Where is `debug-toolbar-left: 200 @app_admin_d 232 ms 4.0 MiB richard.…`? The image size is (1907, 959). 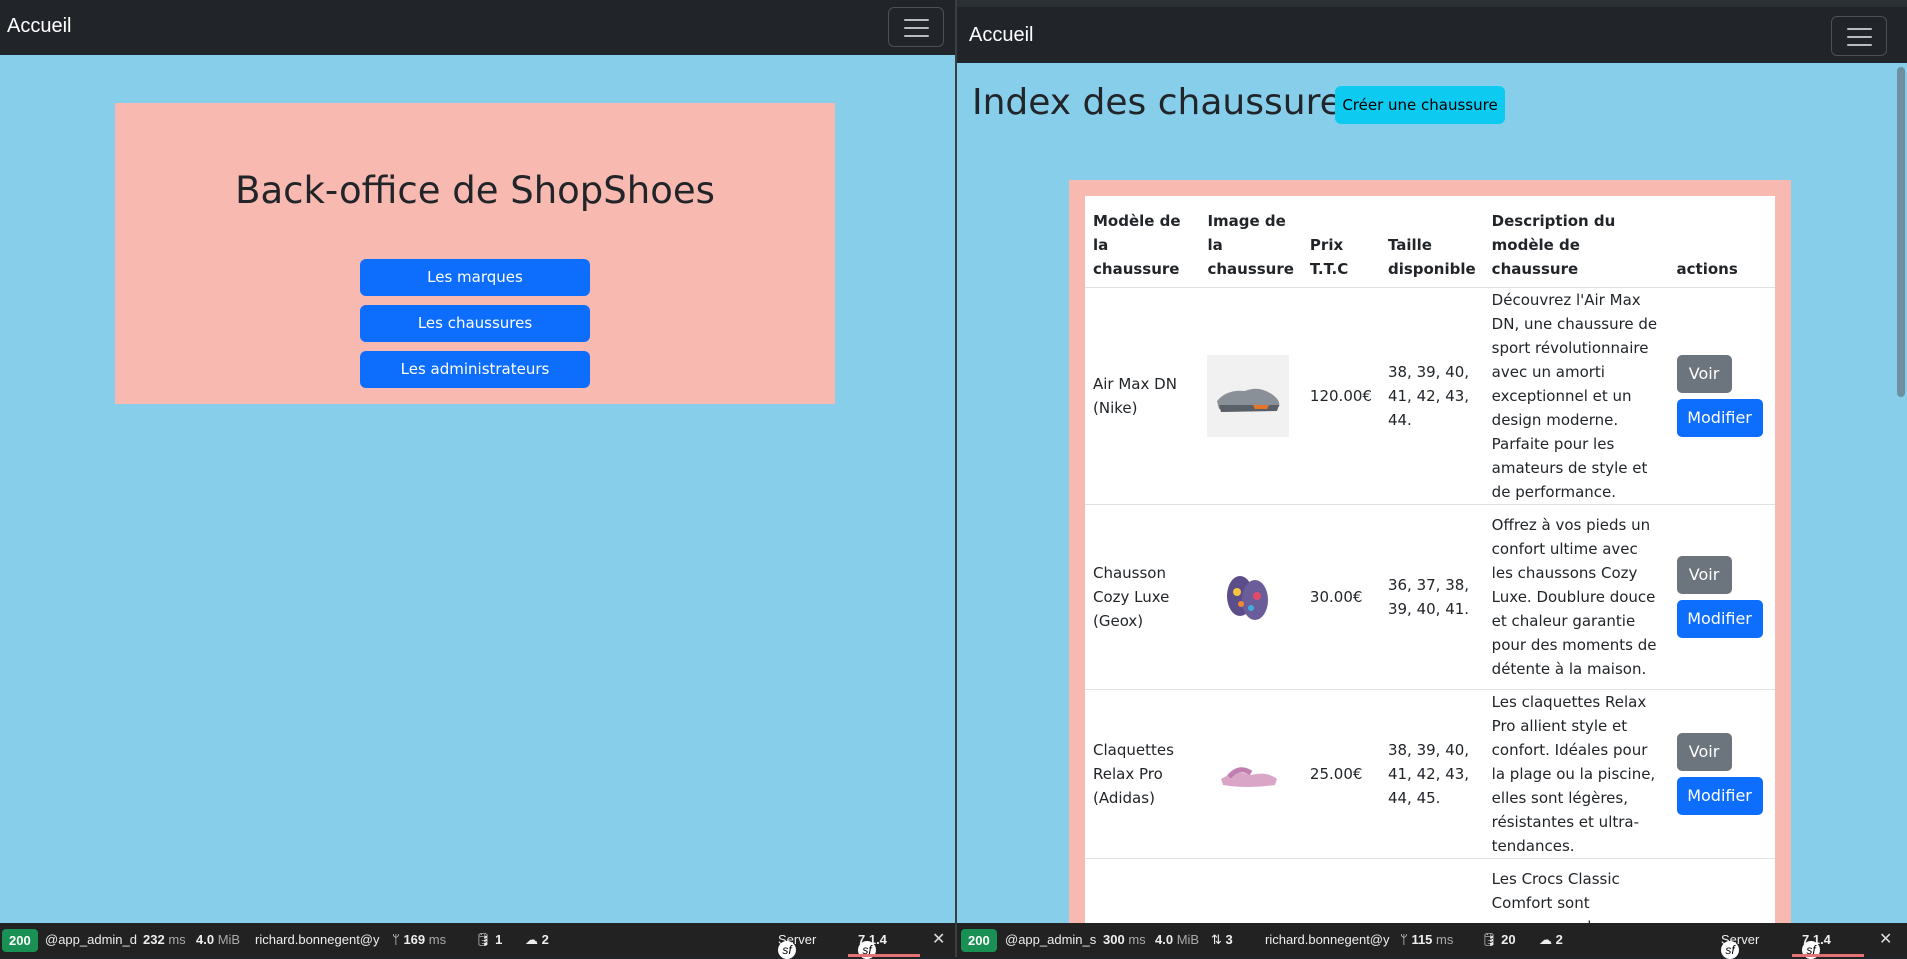 debug-toolbar-left: 200 @app_admin_d 232 ms 4.0 MiB richard.… is located at coordinates (477, 941).